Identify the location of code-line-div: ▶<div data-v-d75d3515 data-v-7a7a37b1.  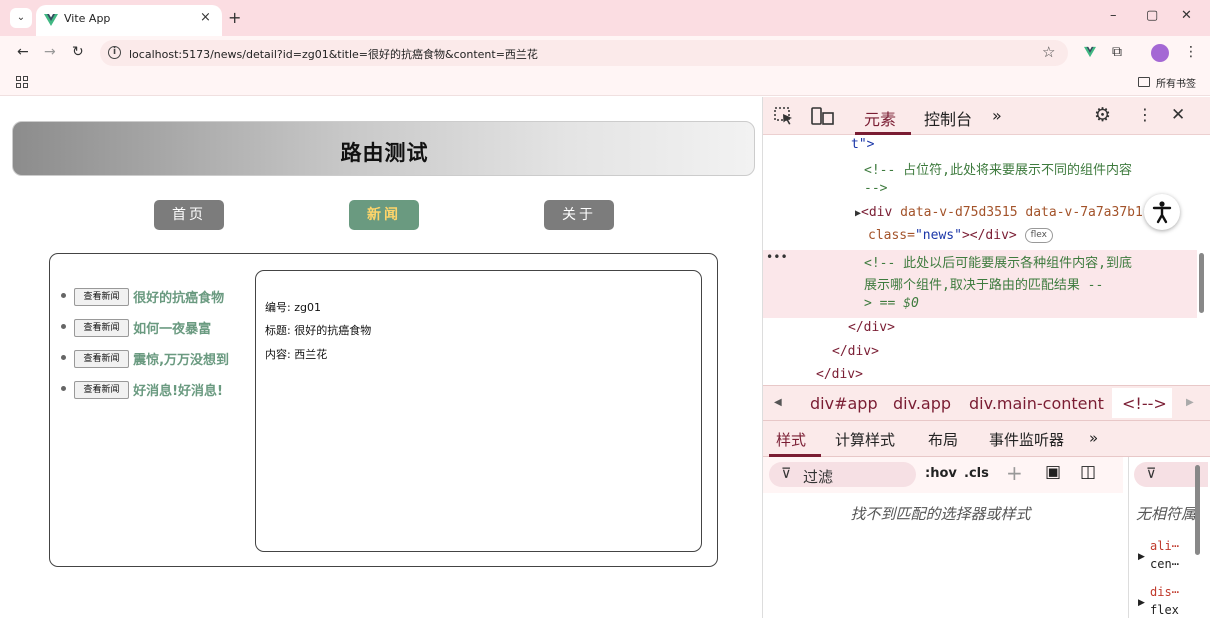
(999, 212).